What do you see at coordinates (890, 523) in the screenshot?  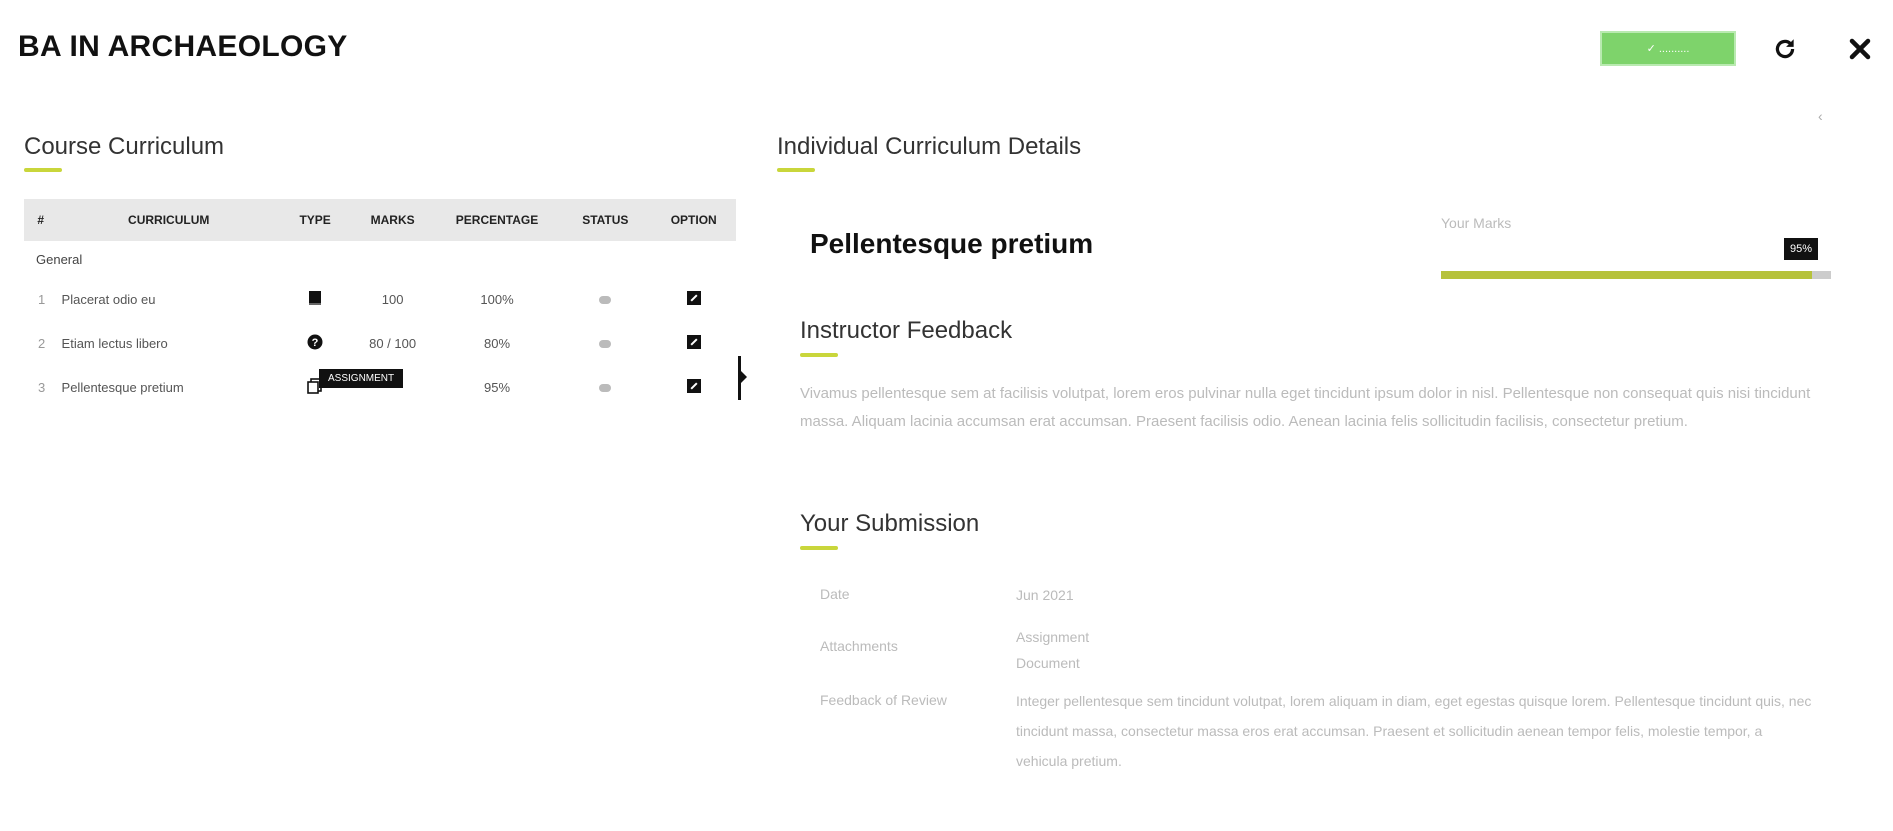 I see `submission-section-title: Your Submission` at bounding box center [890, 523].